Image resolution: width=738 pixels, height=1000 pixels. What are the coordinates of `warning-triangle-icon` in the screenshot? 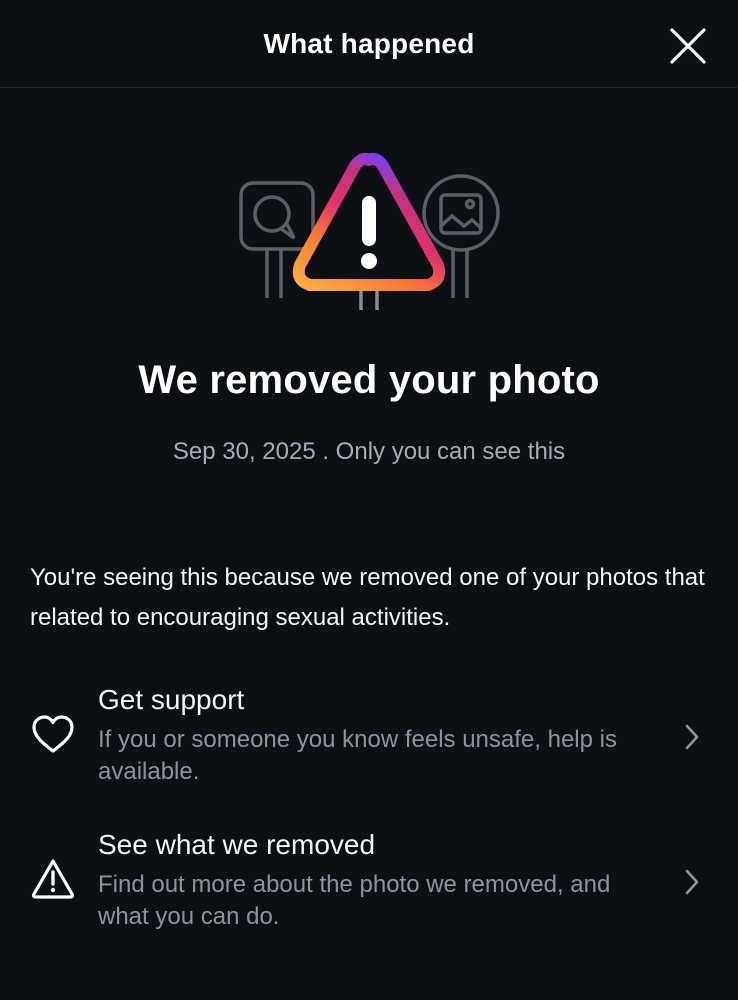 It's located at (53, 879).